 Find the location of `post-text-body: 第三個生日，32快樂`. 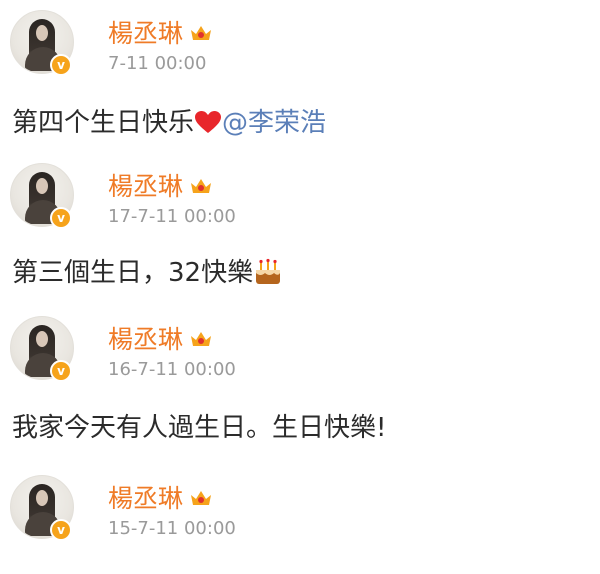

post-text-body: 第三個生日，32快樂 is located at coordinates (133, 273).